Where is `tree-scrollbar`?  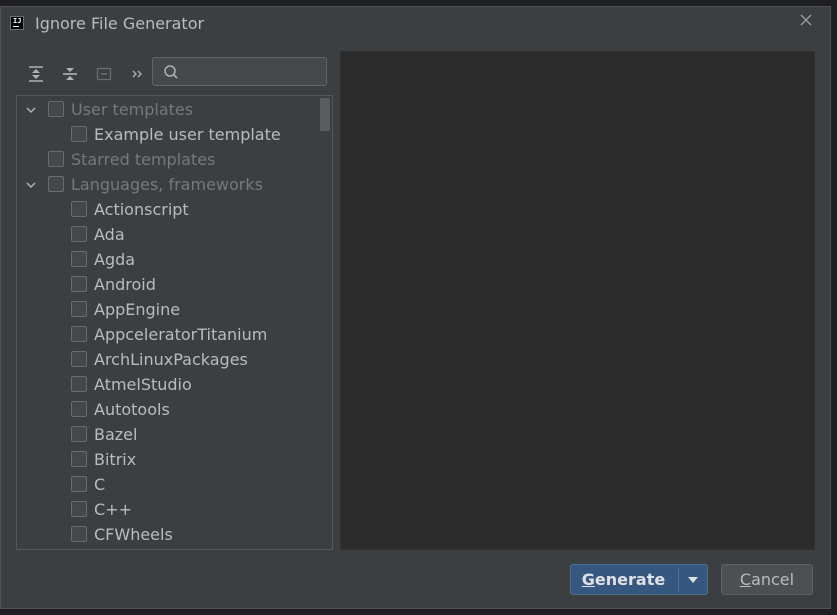 tree-scrollbar is located at coordinates (325, 114).